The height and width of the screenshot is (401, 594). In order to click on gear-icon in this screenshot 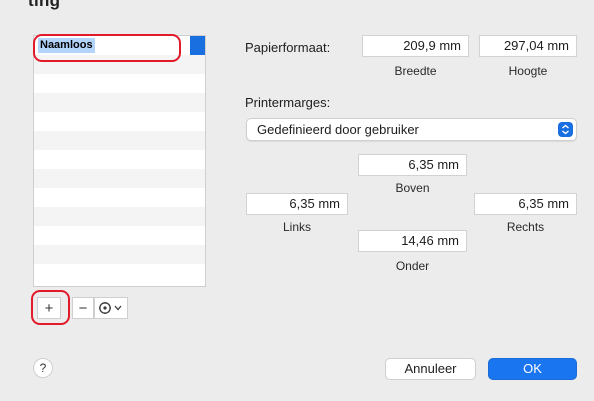, I will do `click(110, 308)`.